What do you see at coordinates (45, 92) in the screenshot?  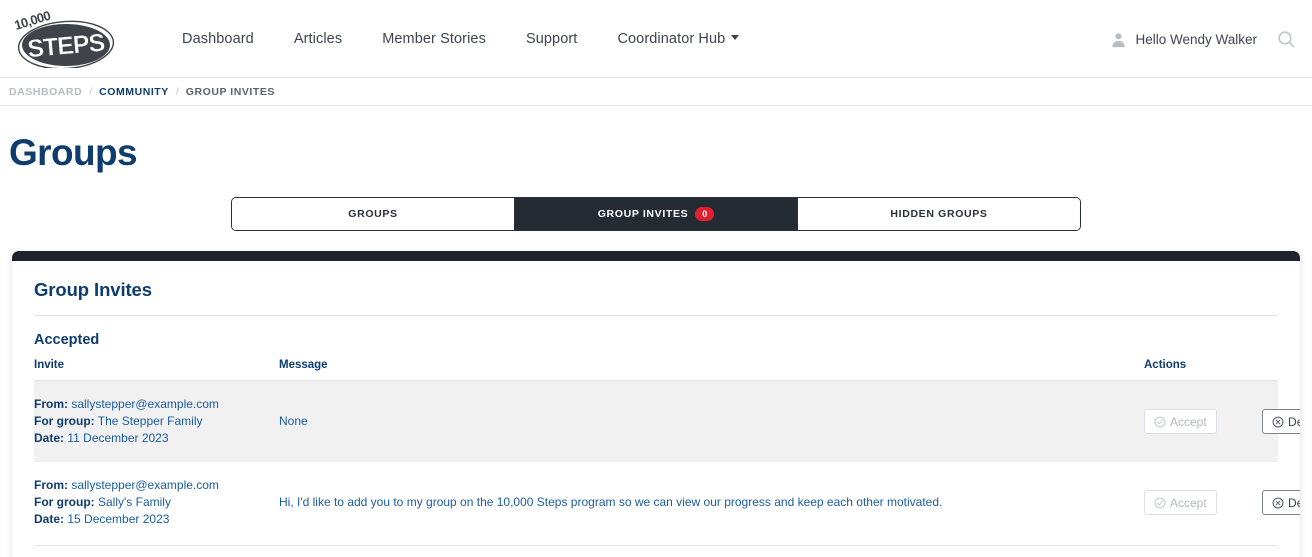 I see `breadcrumb-item-dashboard: DASHBOARD` at bounding box center [45, 92].